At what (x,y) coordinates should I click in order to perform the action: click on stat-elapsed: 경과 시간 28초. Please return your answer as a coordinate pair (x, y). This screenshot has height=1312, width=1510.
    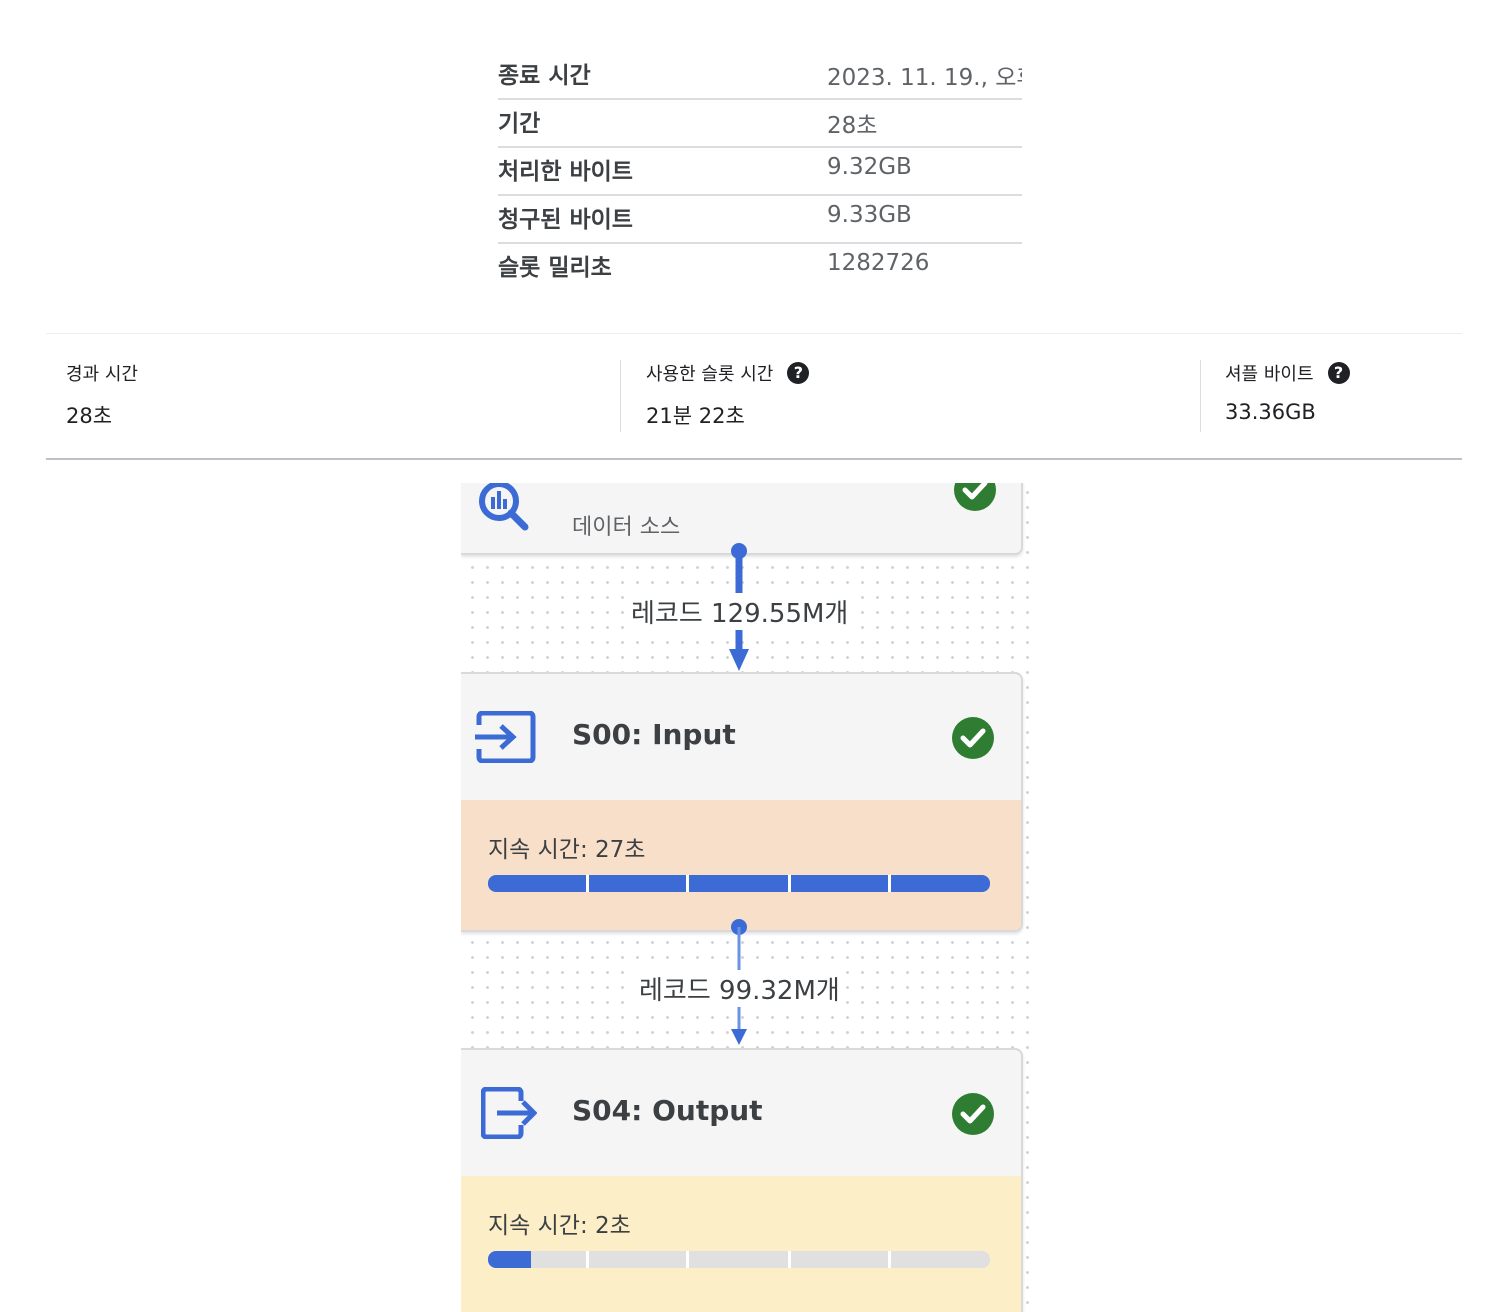
    Looking at the image, I should click on (102, 396).